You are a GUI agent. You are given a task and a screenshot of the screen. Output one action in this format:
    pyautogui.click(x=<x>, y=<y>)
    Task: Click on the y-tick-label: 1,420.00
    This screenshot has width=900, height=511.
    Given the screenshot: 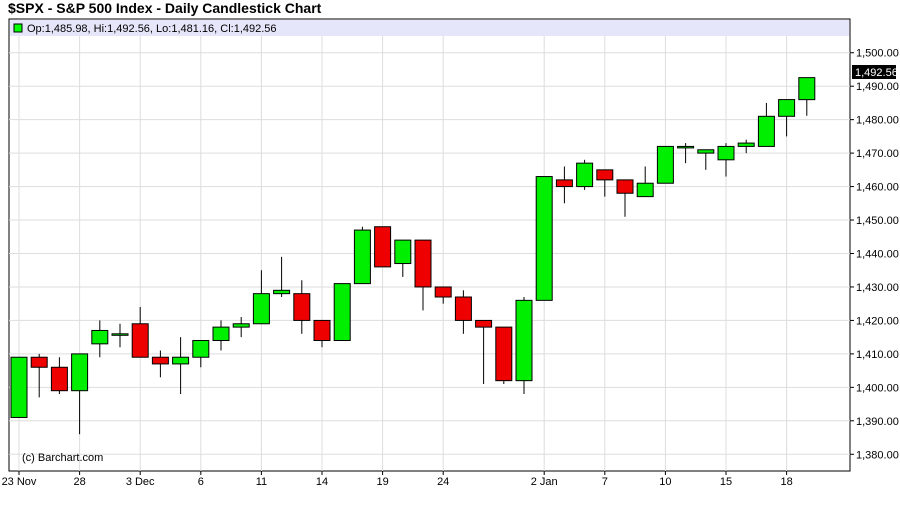 What is the action you would take?
    pyautogui.click(x=877, y=321)
    